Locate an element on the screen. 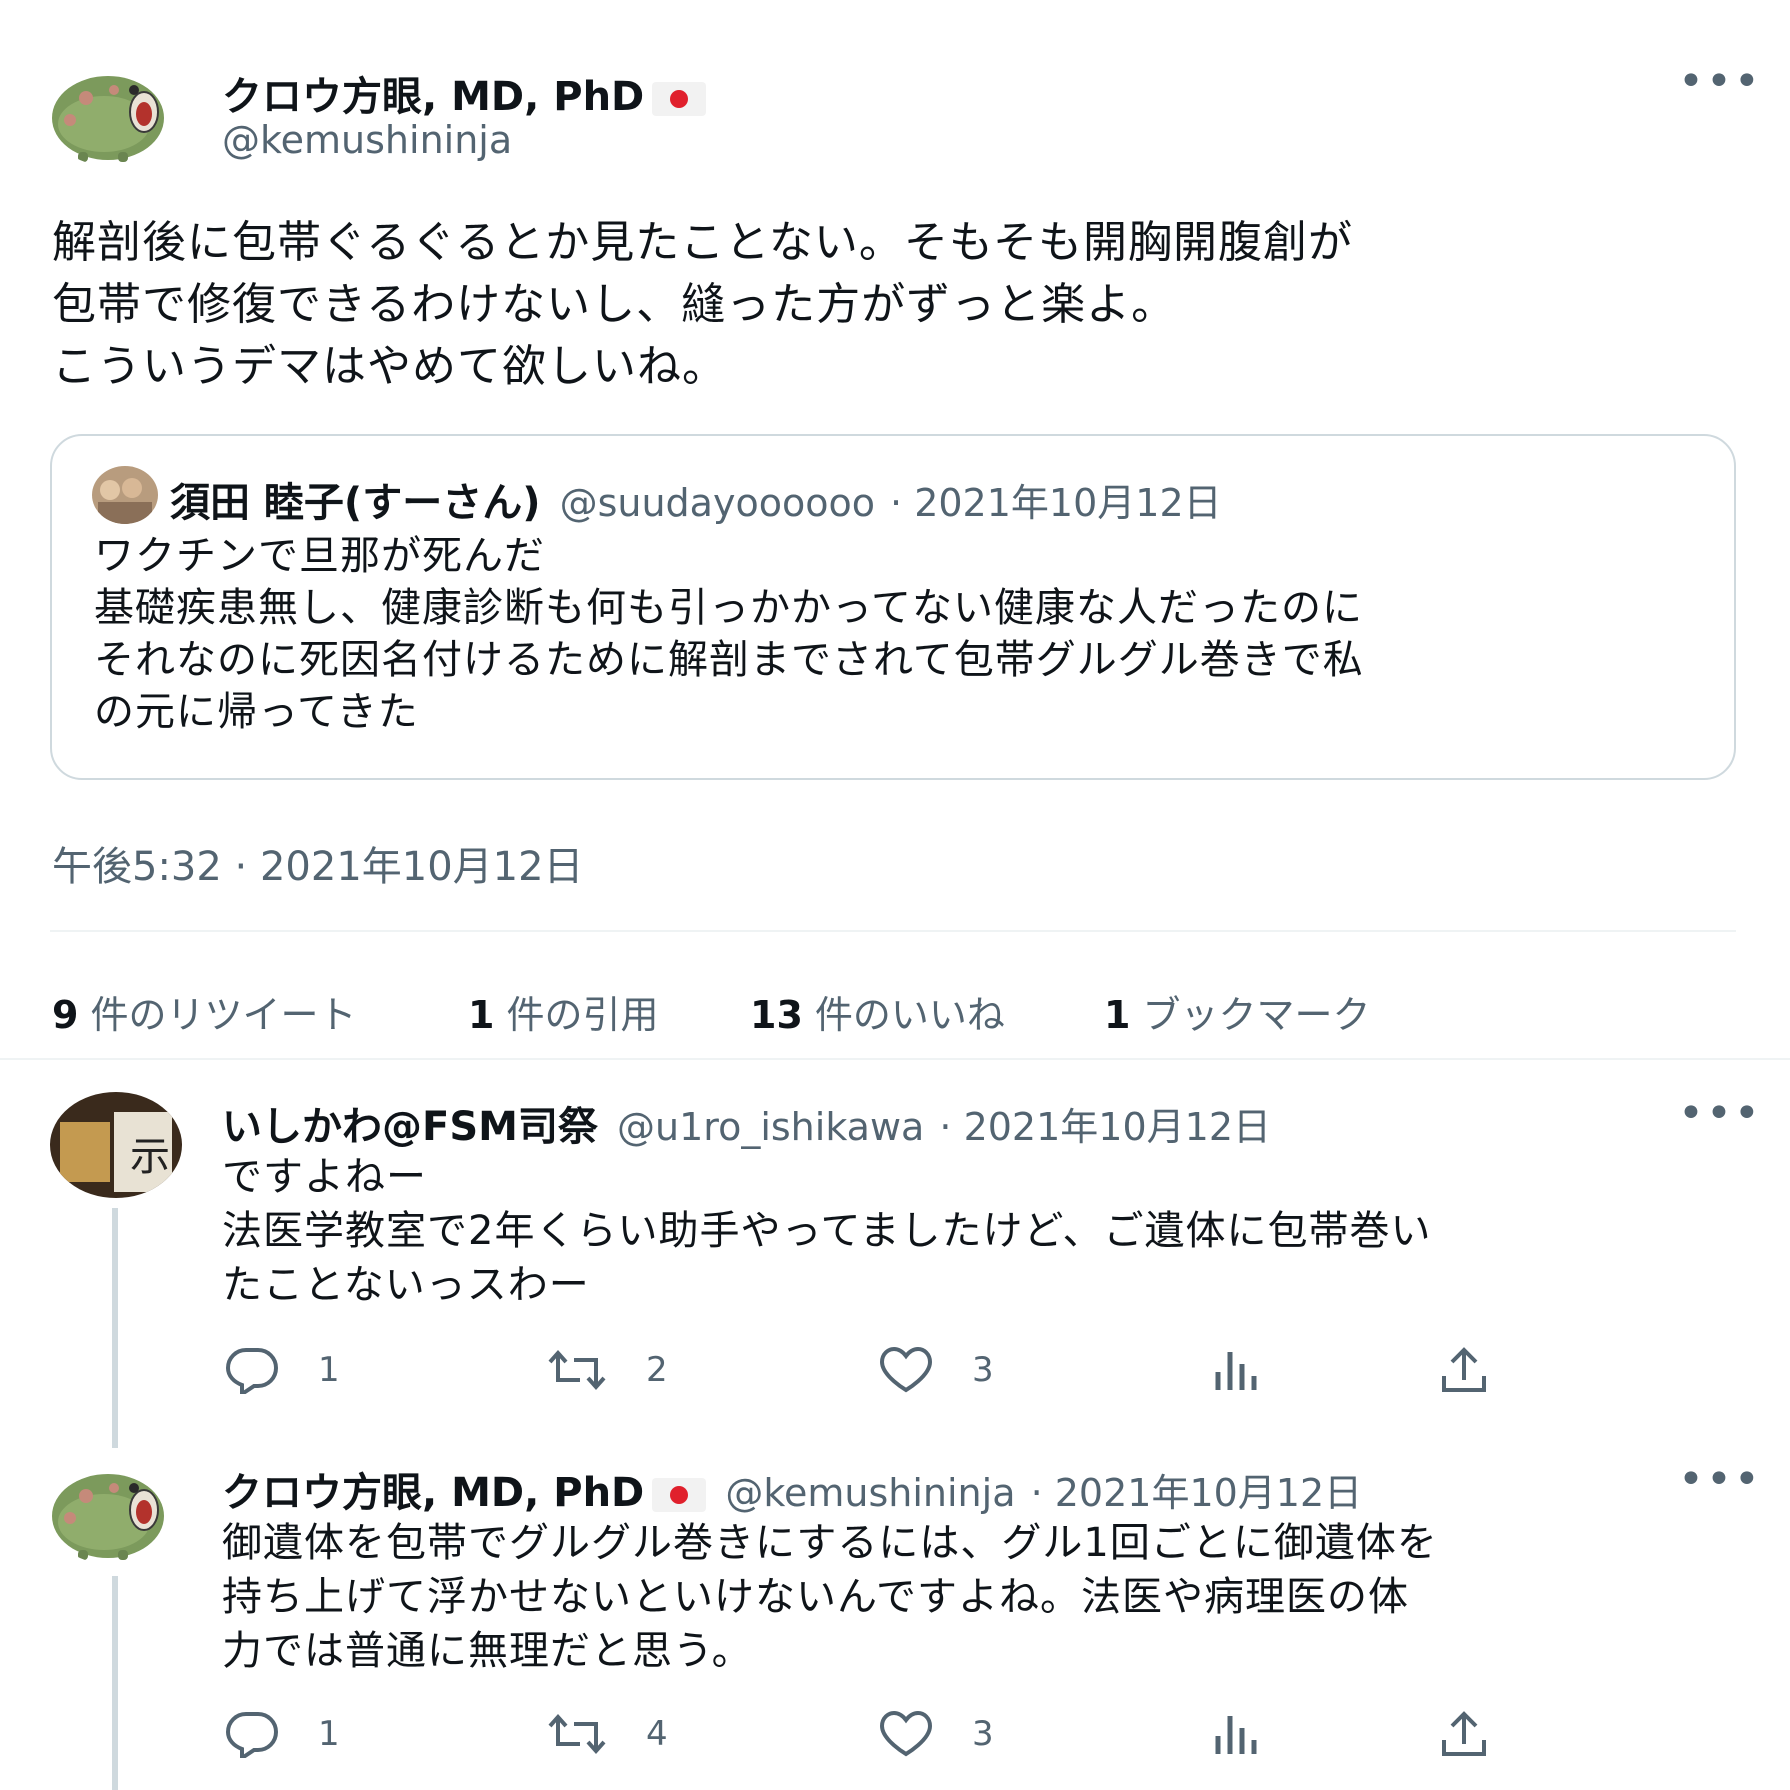  retweet-count: 2 is located at coordinates (657, 1370).